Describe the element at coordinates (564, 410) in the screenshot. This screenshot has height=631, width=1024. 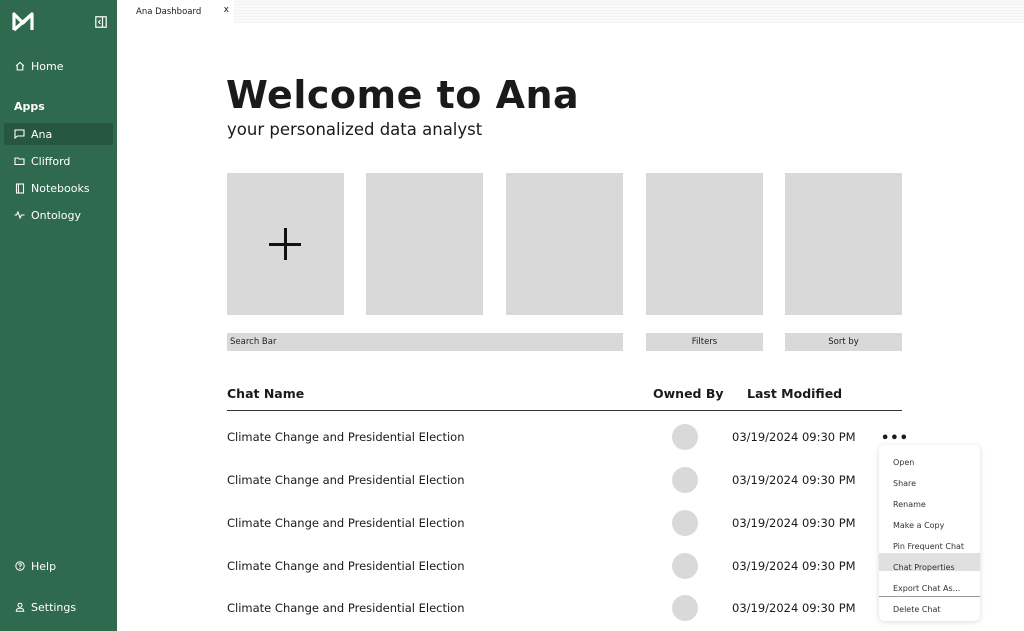
I see `header-divider` at that location.